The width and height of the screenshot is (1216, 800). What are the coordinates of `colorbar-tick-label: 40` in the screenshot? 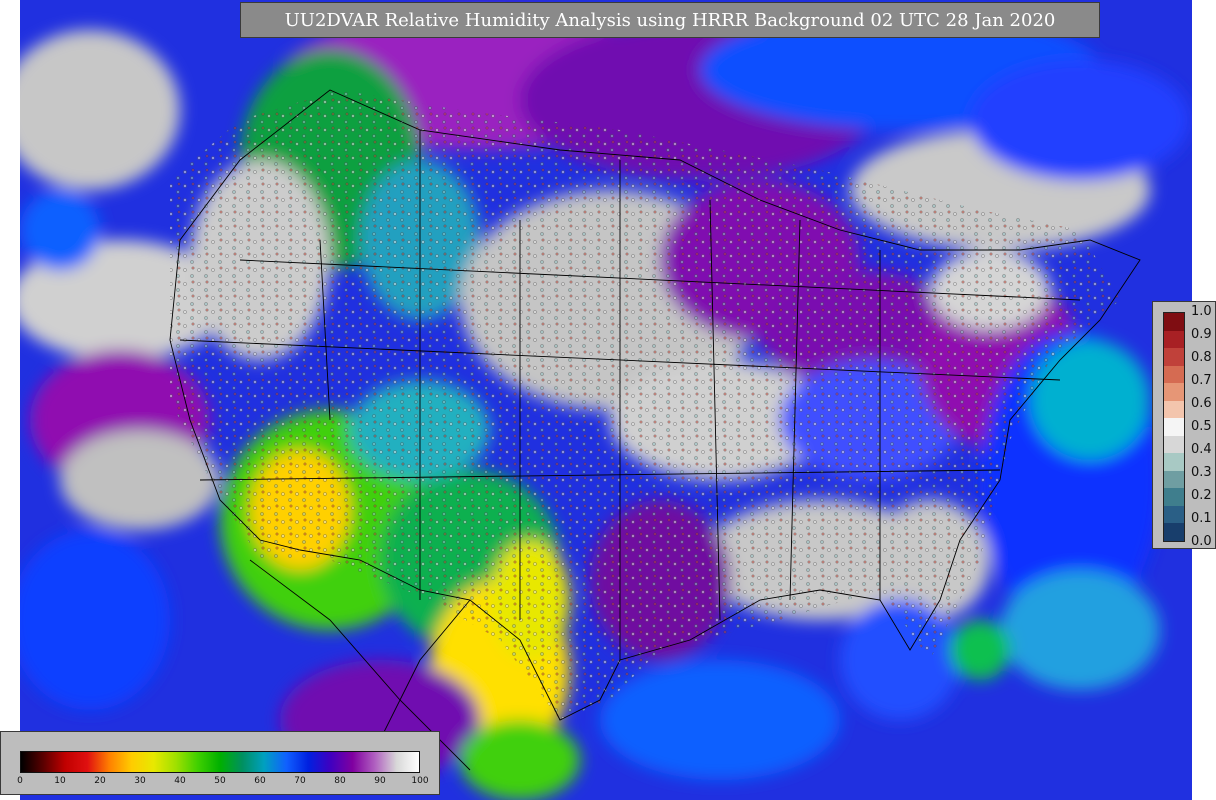 It's located at (180, 781).